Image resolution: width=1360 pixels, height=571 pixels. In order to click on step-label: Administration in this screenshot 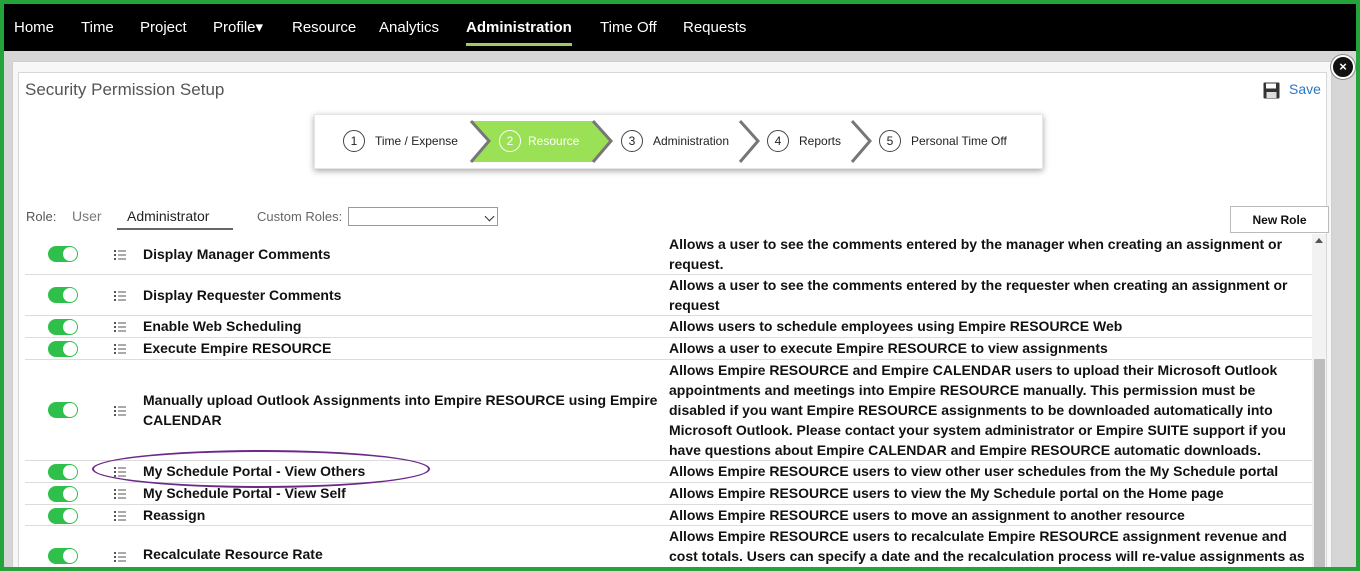, I will do `click(691, 141)`.